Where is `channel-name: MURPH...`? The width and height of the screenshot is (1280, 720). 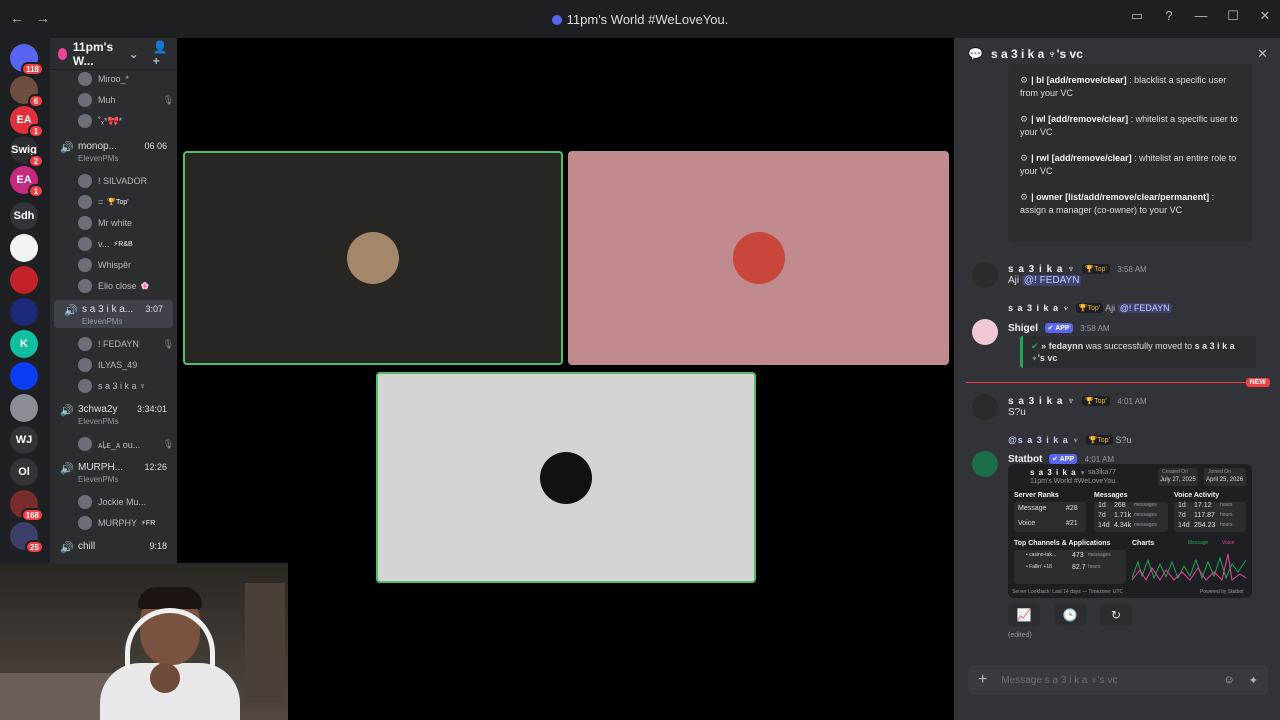
channel-name: MURPH... is located at coordinates (100, 467).